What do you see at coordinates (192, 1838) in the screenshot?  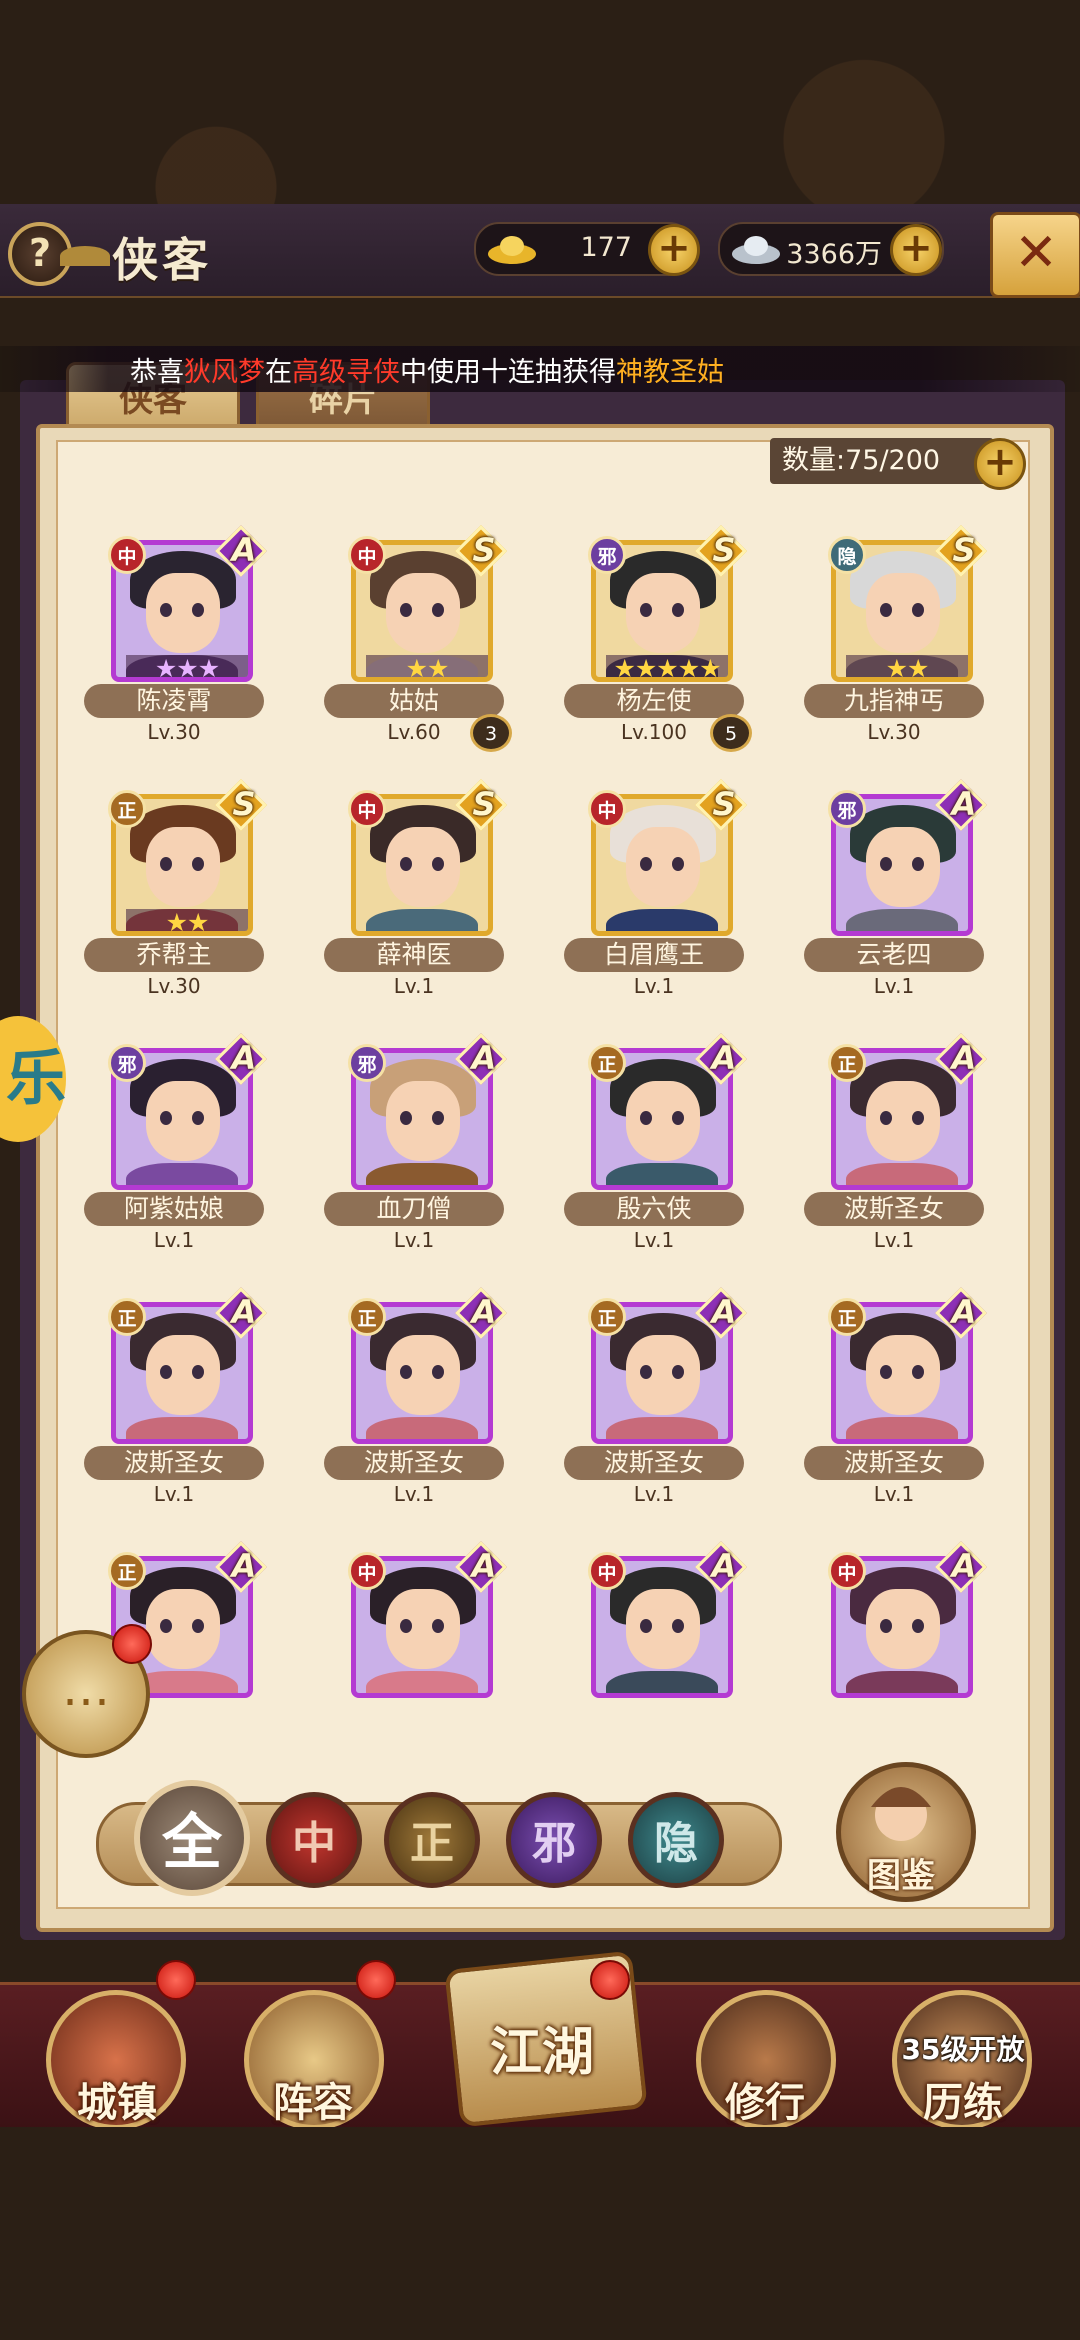 I see `filter-all-button: 全` at bounding box center [192, 1838].